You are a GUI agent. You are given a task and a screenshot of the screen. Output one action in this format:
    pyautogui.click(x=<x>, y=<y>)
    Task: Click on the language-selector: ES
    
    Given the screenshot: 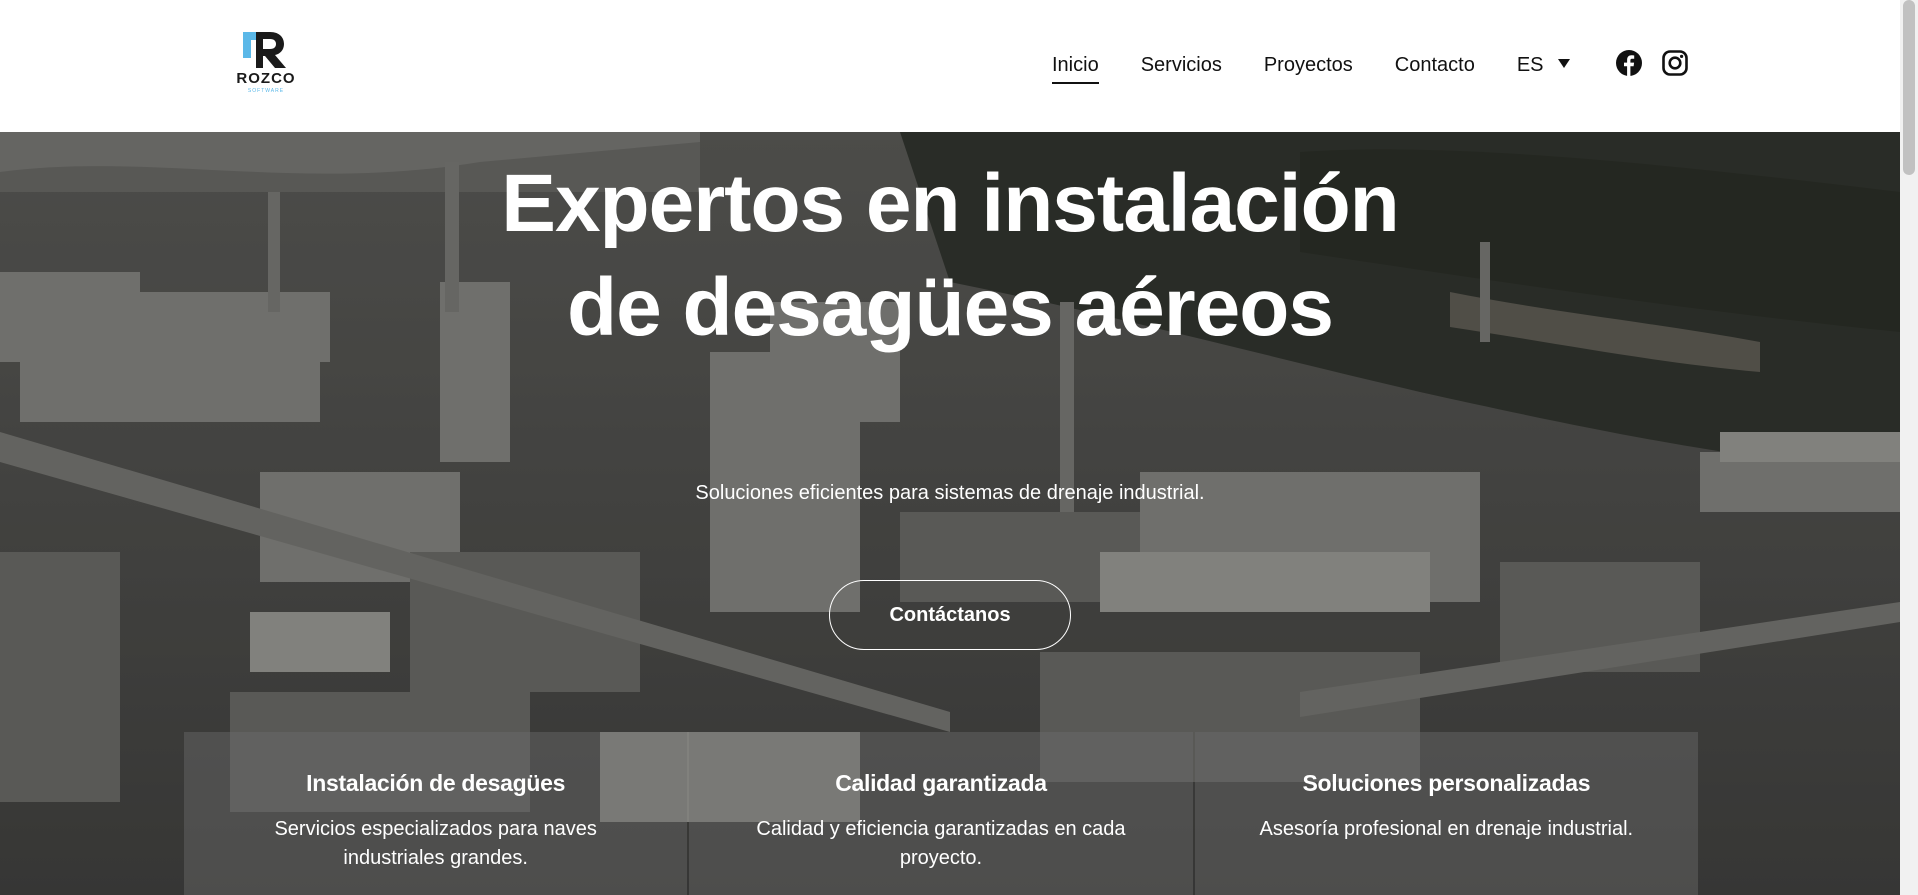 What is the action you would take?
    pyautogui.click(x=1543, y=65)
    